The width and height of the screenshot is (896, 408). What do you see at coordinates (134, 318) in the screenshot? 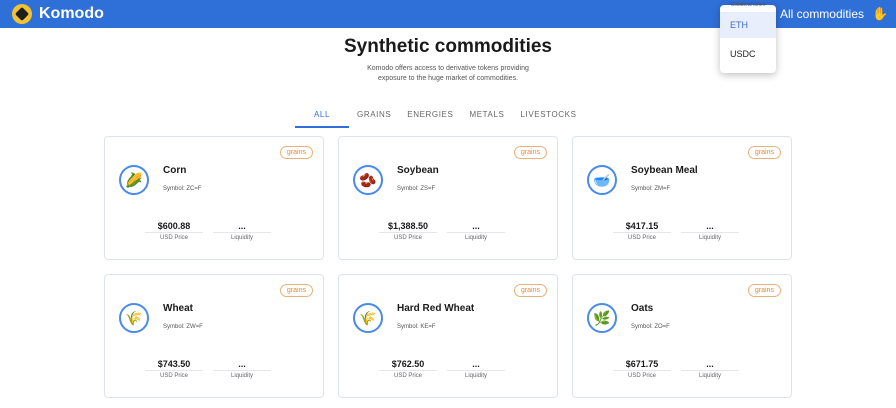
I see `wheat-icon: 🌾` at bounding box center [134, 318].